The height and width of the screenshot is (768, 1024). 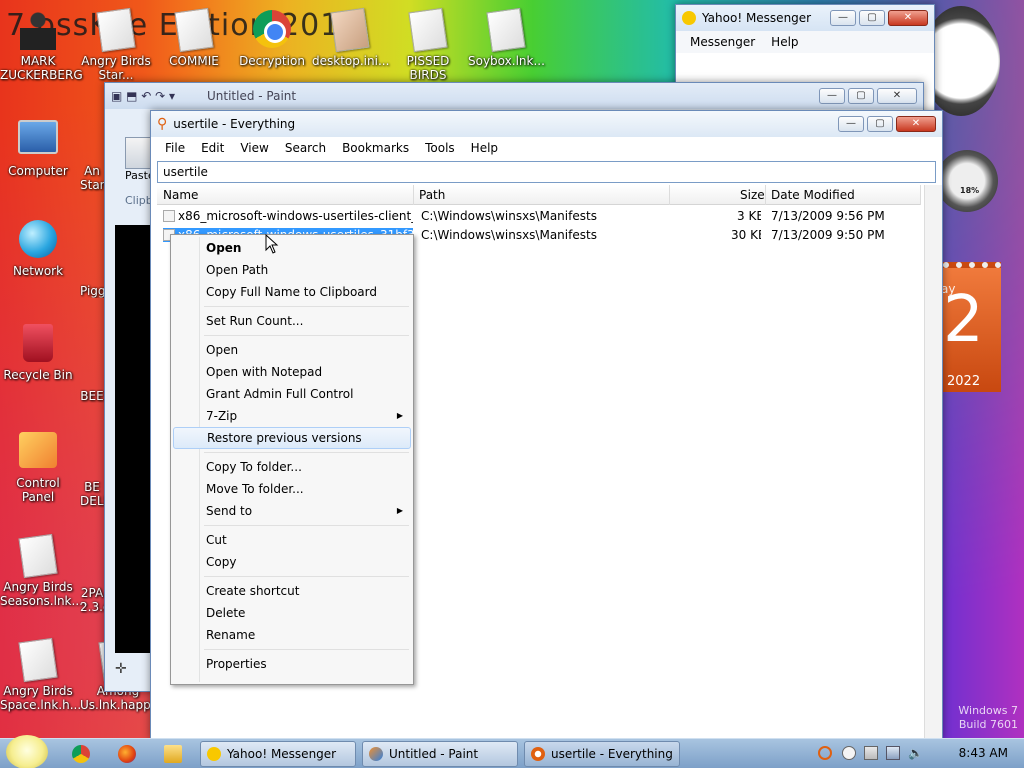 I want to click on person-icon, so click(x=38, y=30).